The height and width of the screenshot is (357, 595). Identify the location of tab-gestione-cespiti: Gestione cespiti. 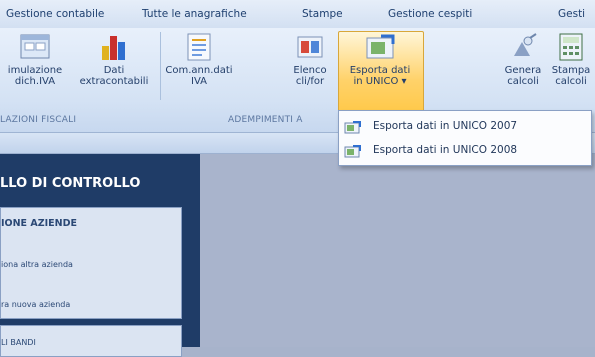
(430, 14).